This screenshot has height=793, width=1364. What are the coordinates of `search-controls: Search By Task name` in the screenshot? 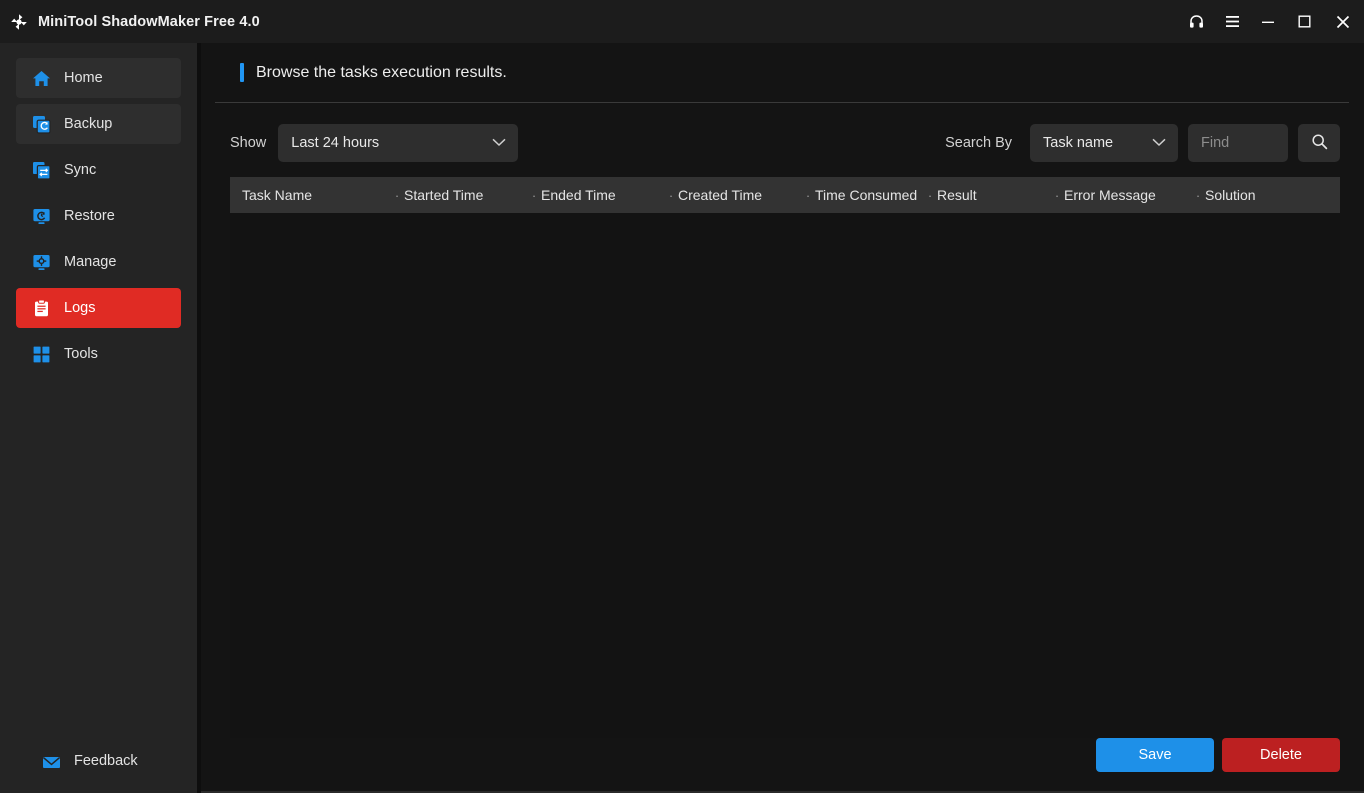 It's located at (1142, 143).